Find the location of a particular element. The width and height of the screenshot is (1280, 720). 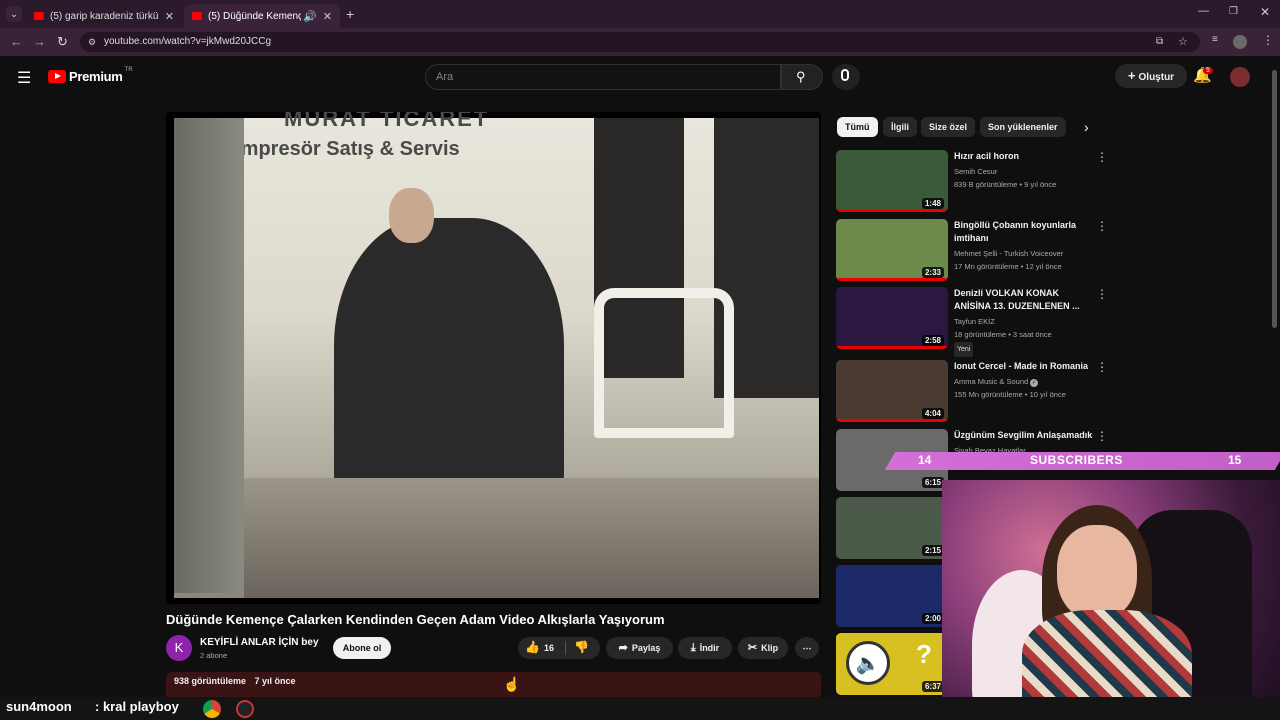

chip-recent: Son yüklenenler is located at coordinates (1023, 127).